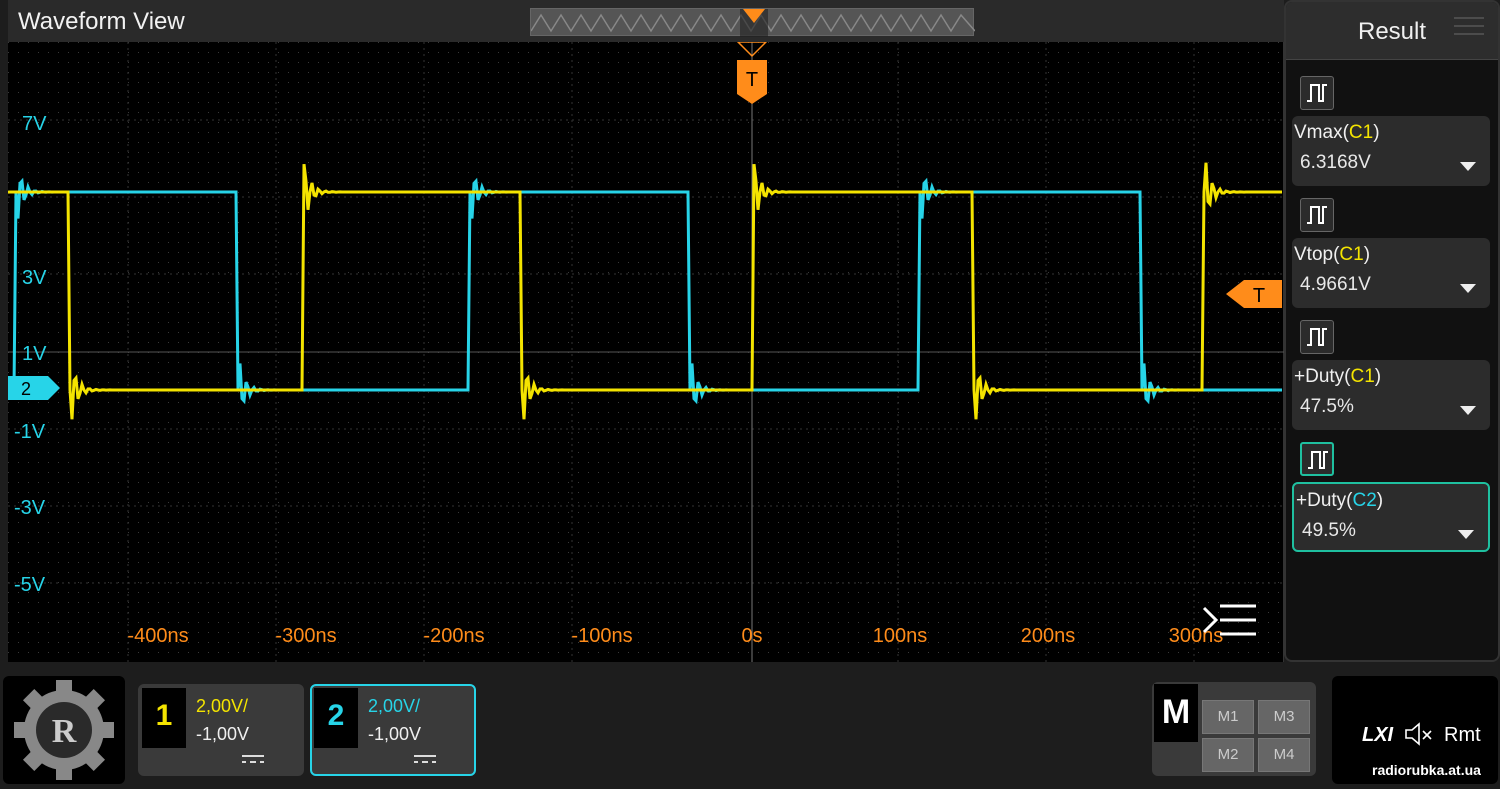 Image resolution: width=1500 pixels, height=789 pixels. Describe the element at coordinates (751, 636) in the screenshot. I see `x-tick-label: 0s` at that location.